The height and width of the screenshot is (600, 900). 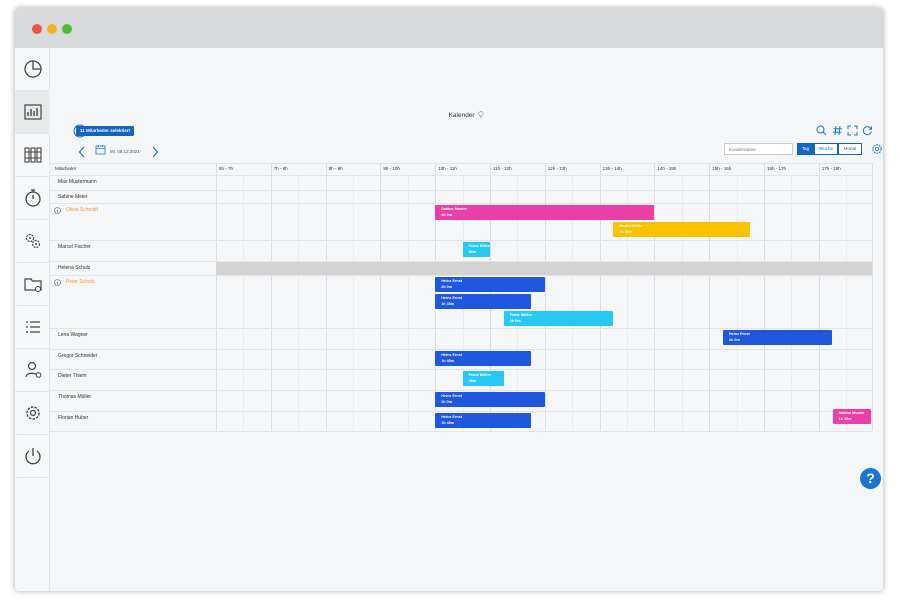 What do you see at coordinates (476, 249) in the screenshot?
I see `appointment-block: Franz Müller 30m` at bounding box center [476, 249].